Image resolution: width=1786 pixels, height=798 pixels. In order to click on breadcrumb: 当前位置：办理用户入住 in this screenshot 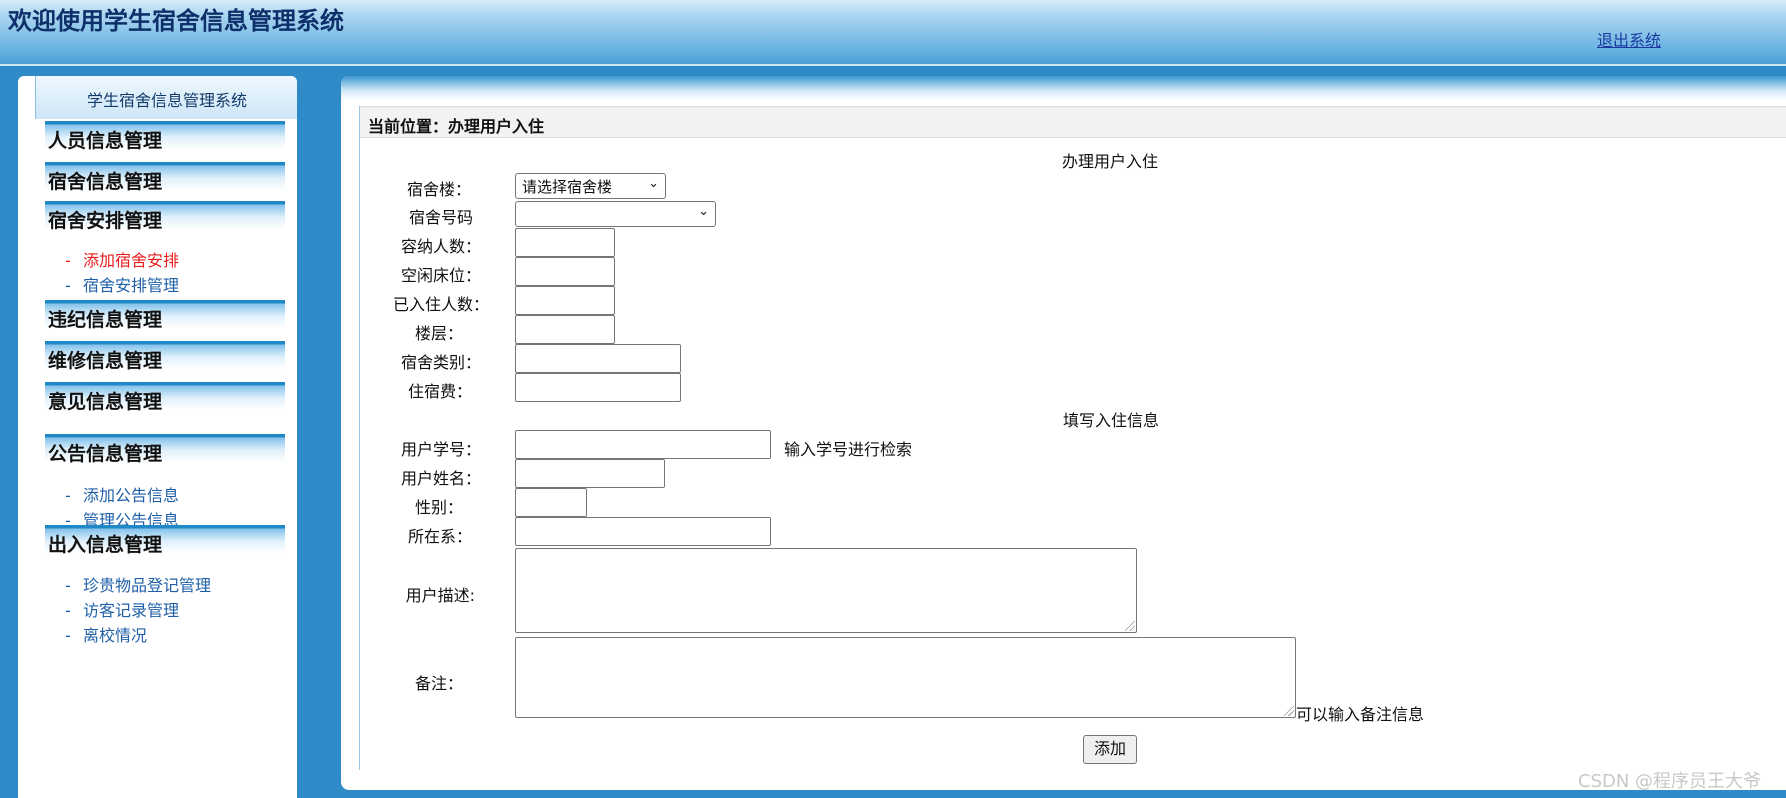, I will do `click(1073, 122)`.